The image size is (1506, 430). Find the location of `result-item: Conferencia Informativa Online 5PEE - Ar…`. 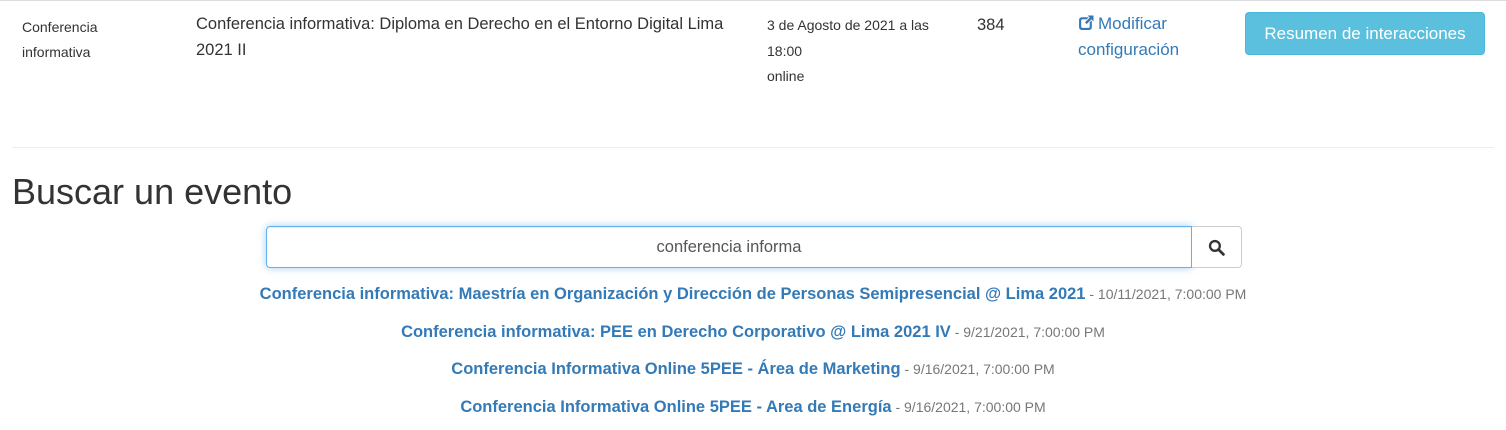

result-item: Conferencia Informativa Online 5PEE - Ar… is located at coordinates (753, 411).